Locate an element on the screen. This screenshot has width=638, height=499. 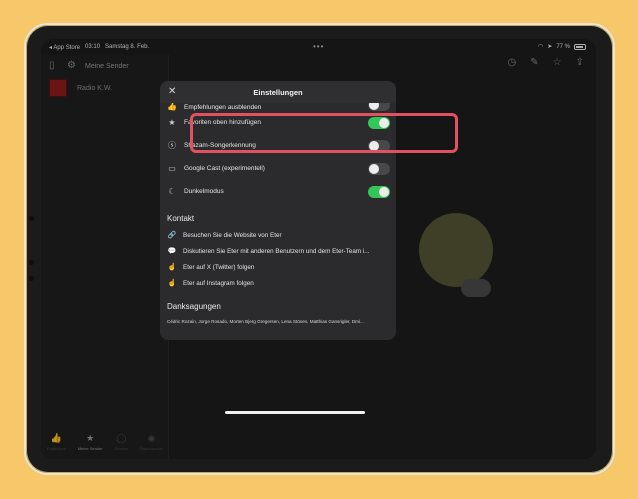
chat-bubbles-icon: 💬 is located at coordinates (172, 251).